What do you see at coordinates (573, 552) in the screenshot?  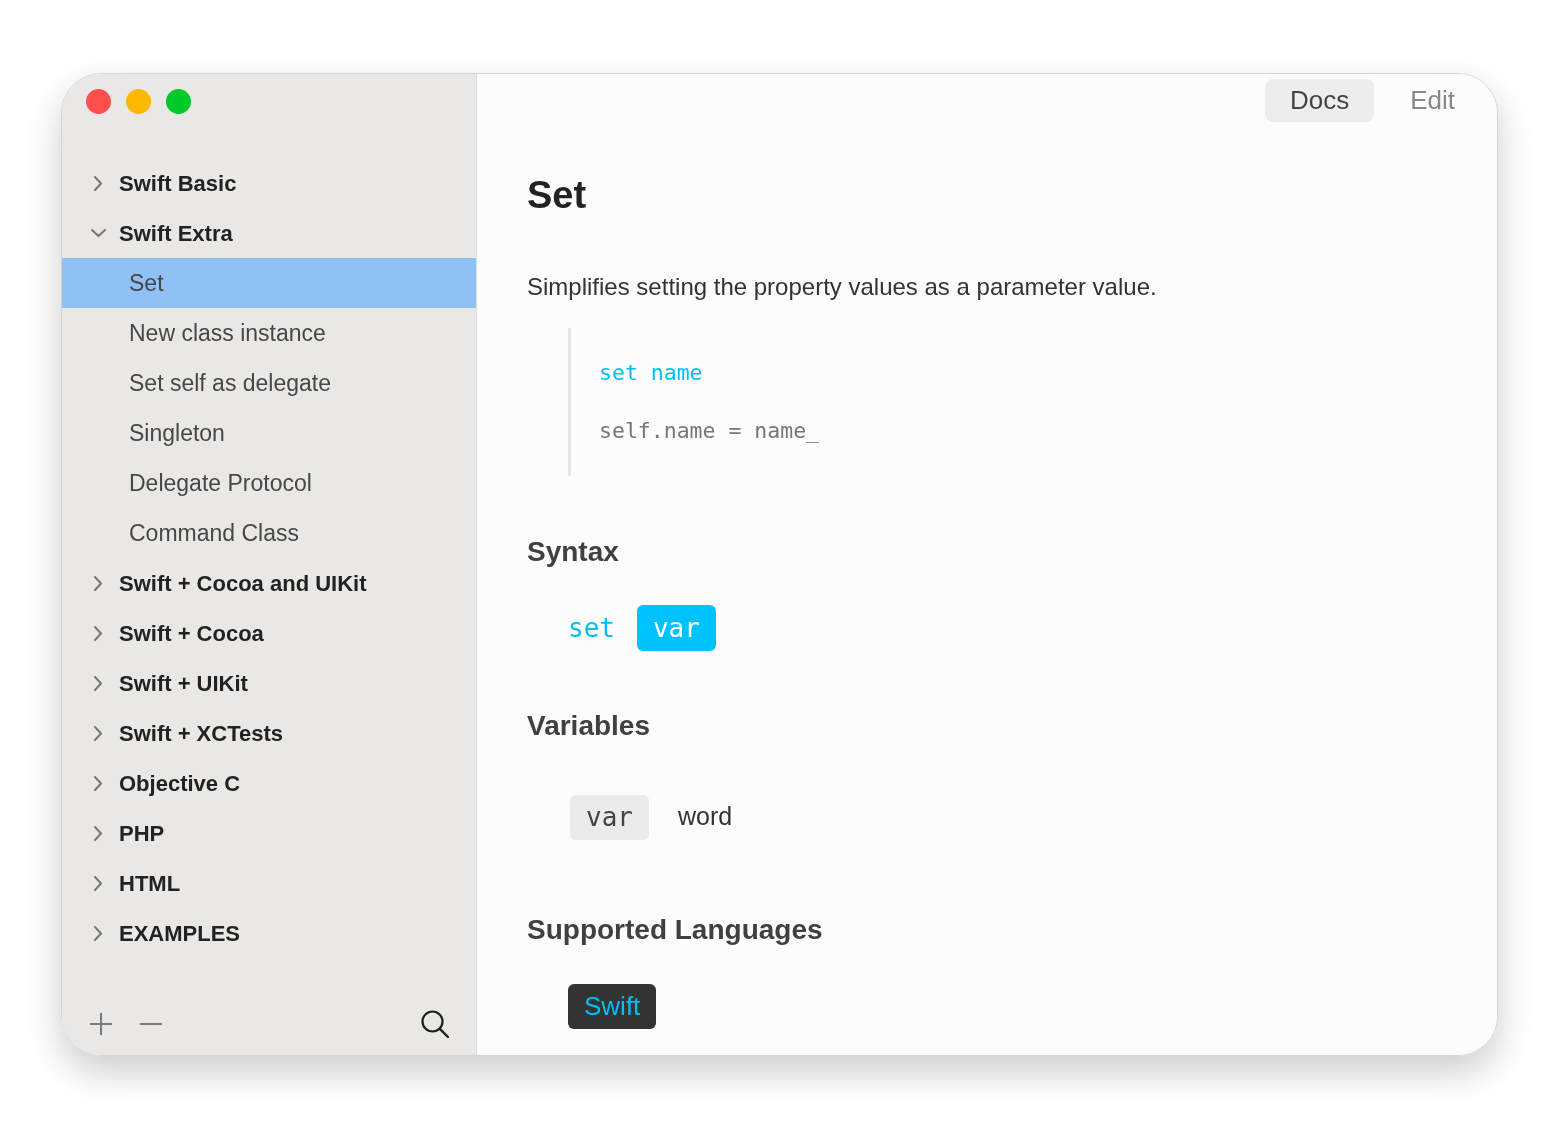 I see `section-heading: Syntax` at bounding box center [573, 552].